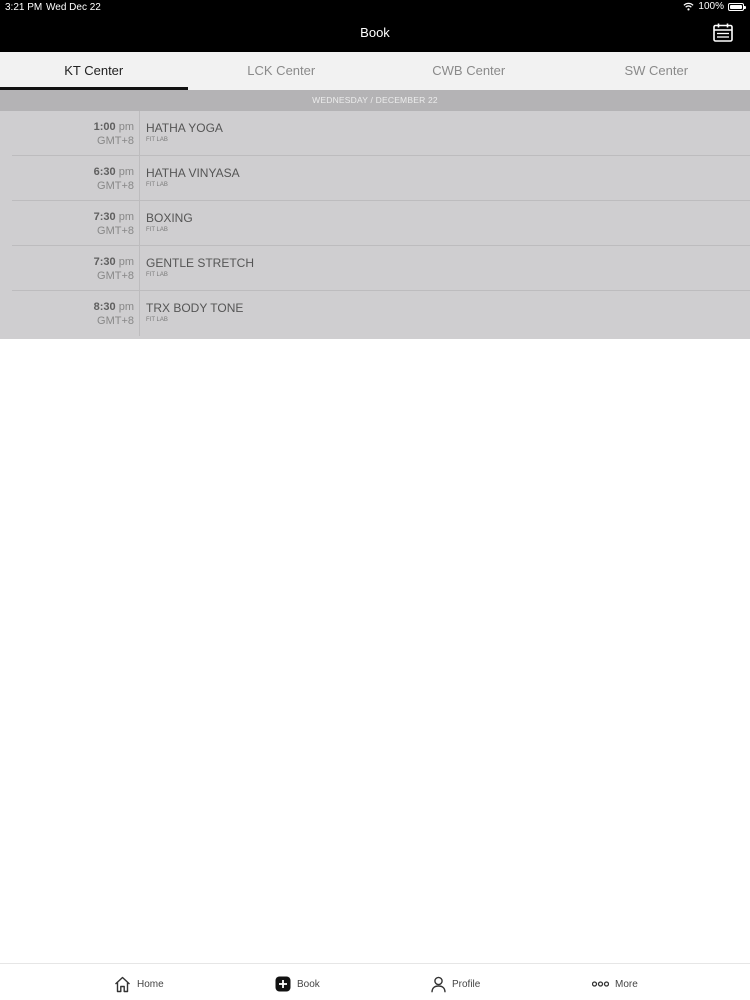 This screenshot has width=750, height=1000. Describe the element at coordinates (150, 984) in the screenshot. I see `nav-home-label: Home` at that location.